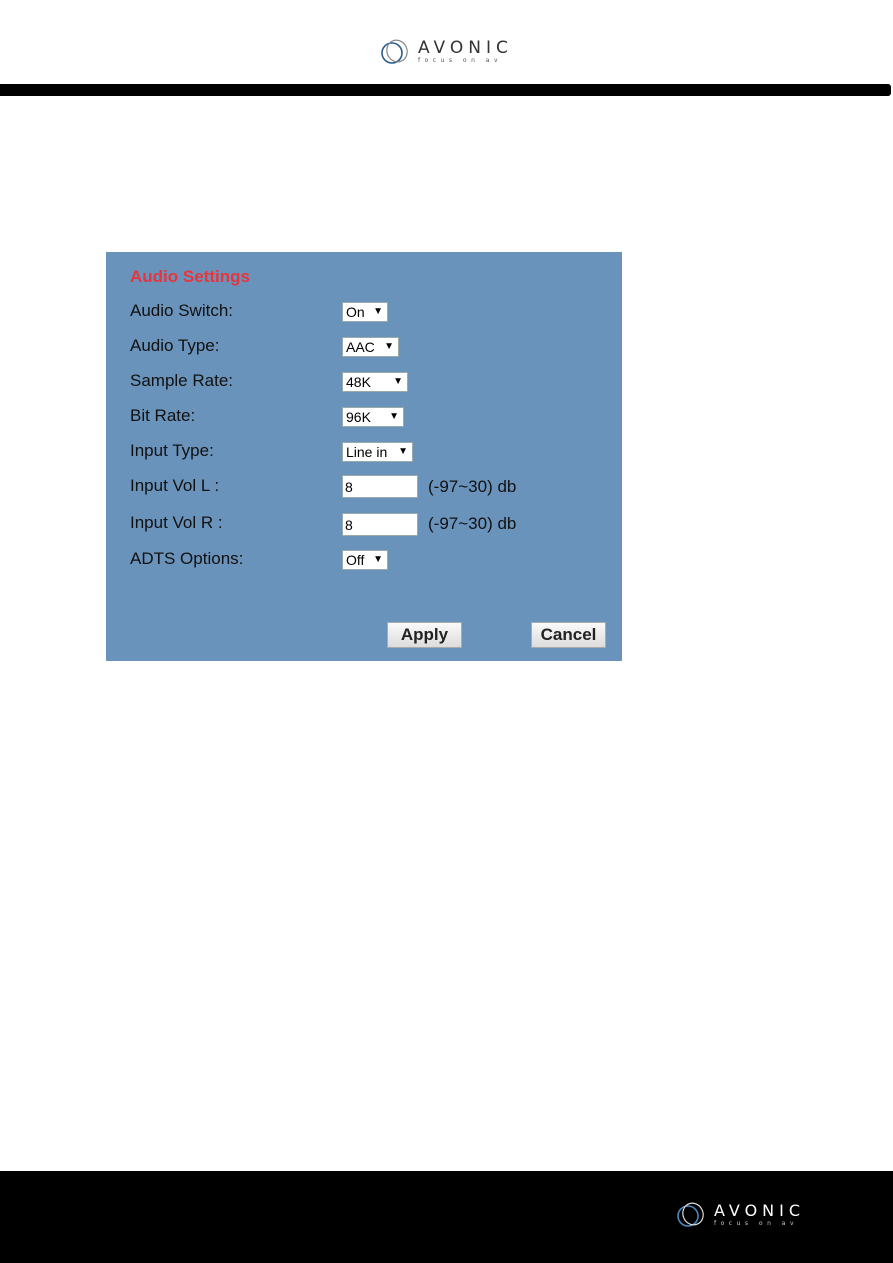 This screenshot has width=893, height=1263. Describe the element at coordinates (367, 452) in the screenshot. I see `input-type-value: Line in` at that location.